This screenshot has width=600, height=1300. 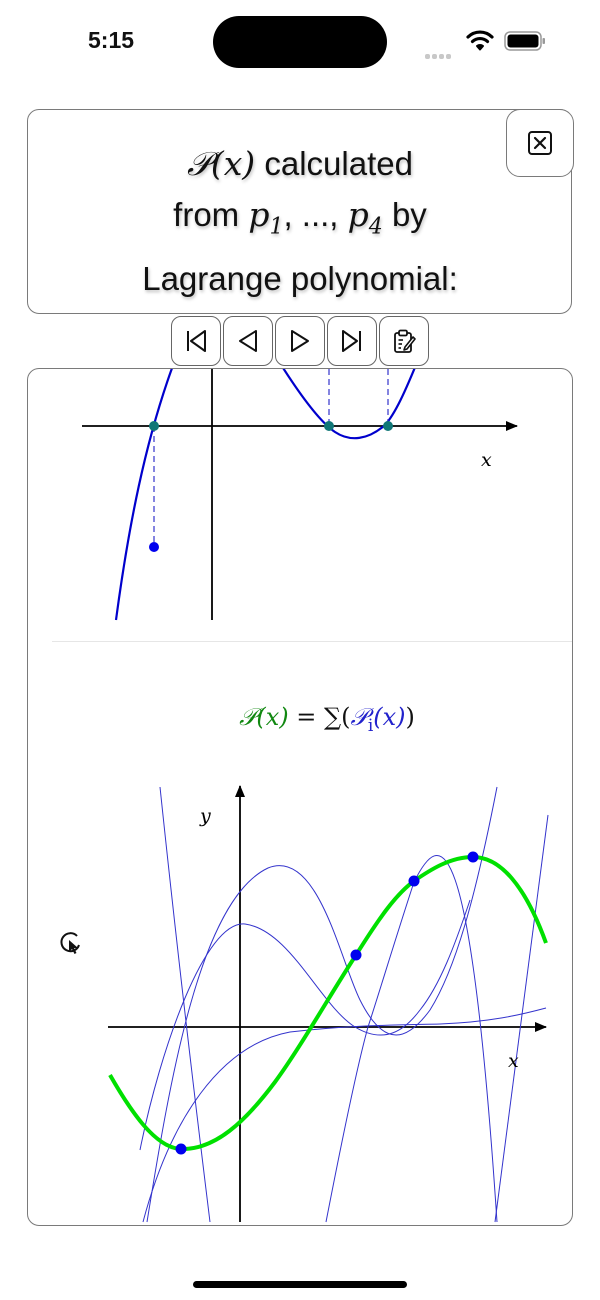 What do you see at coordinates (264, 717) in the screenshot?
I see `formula-P: 𝒫(x)` at bounding box center [264, 717].